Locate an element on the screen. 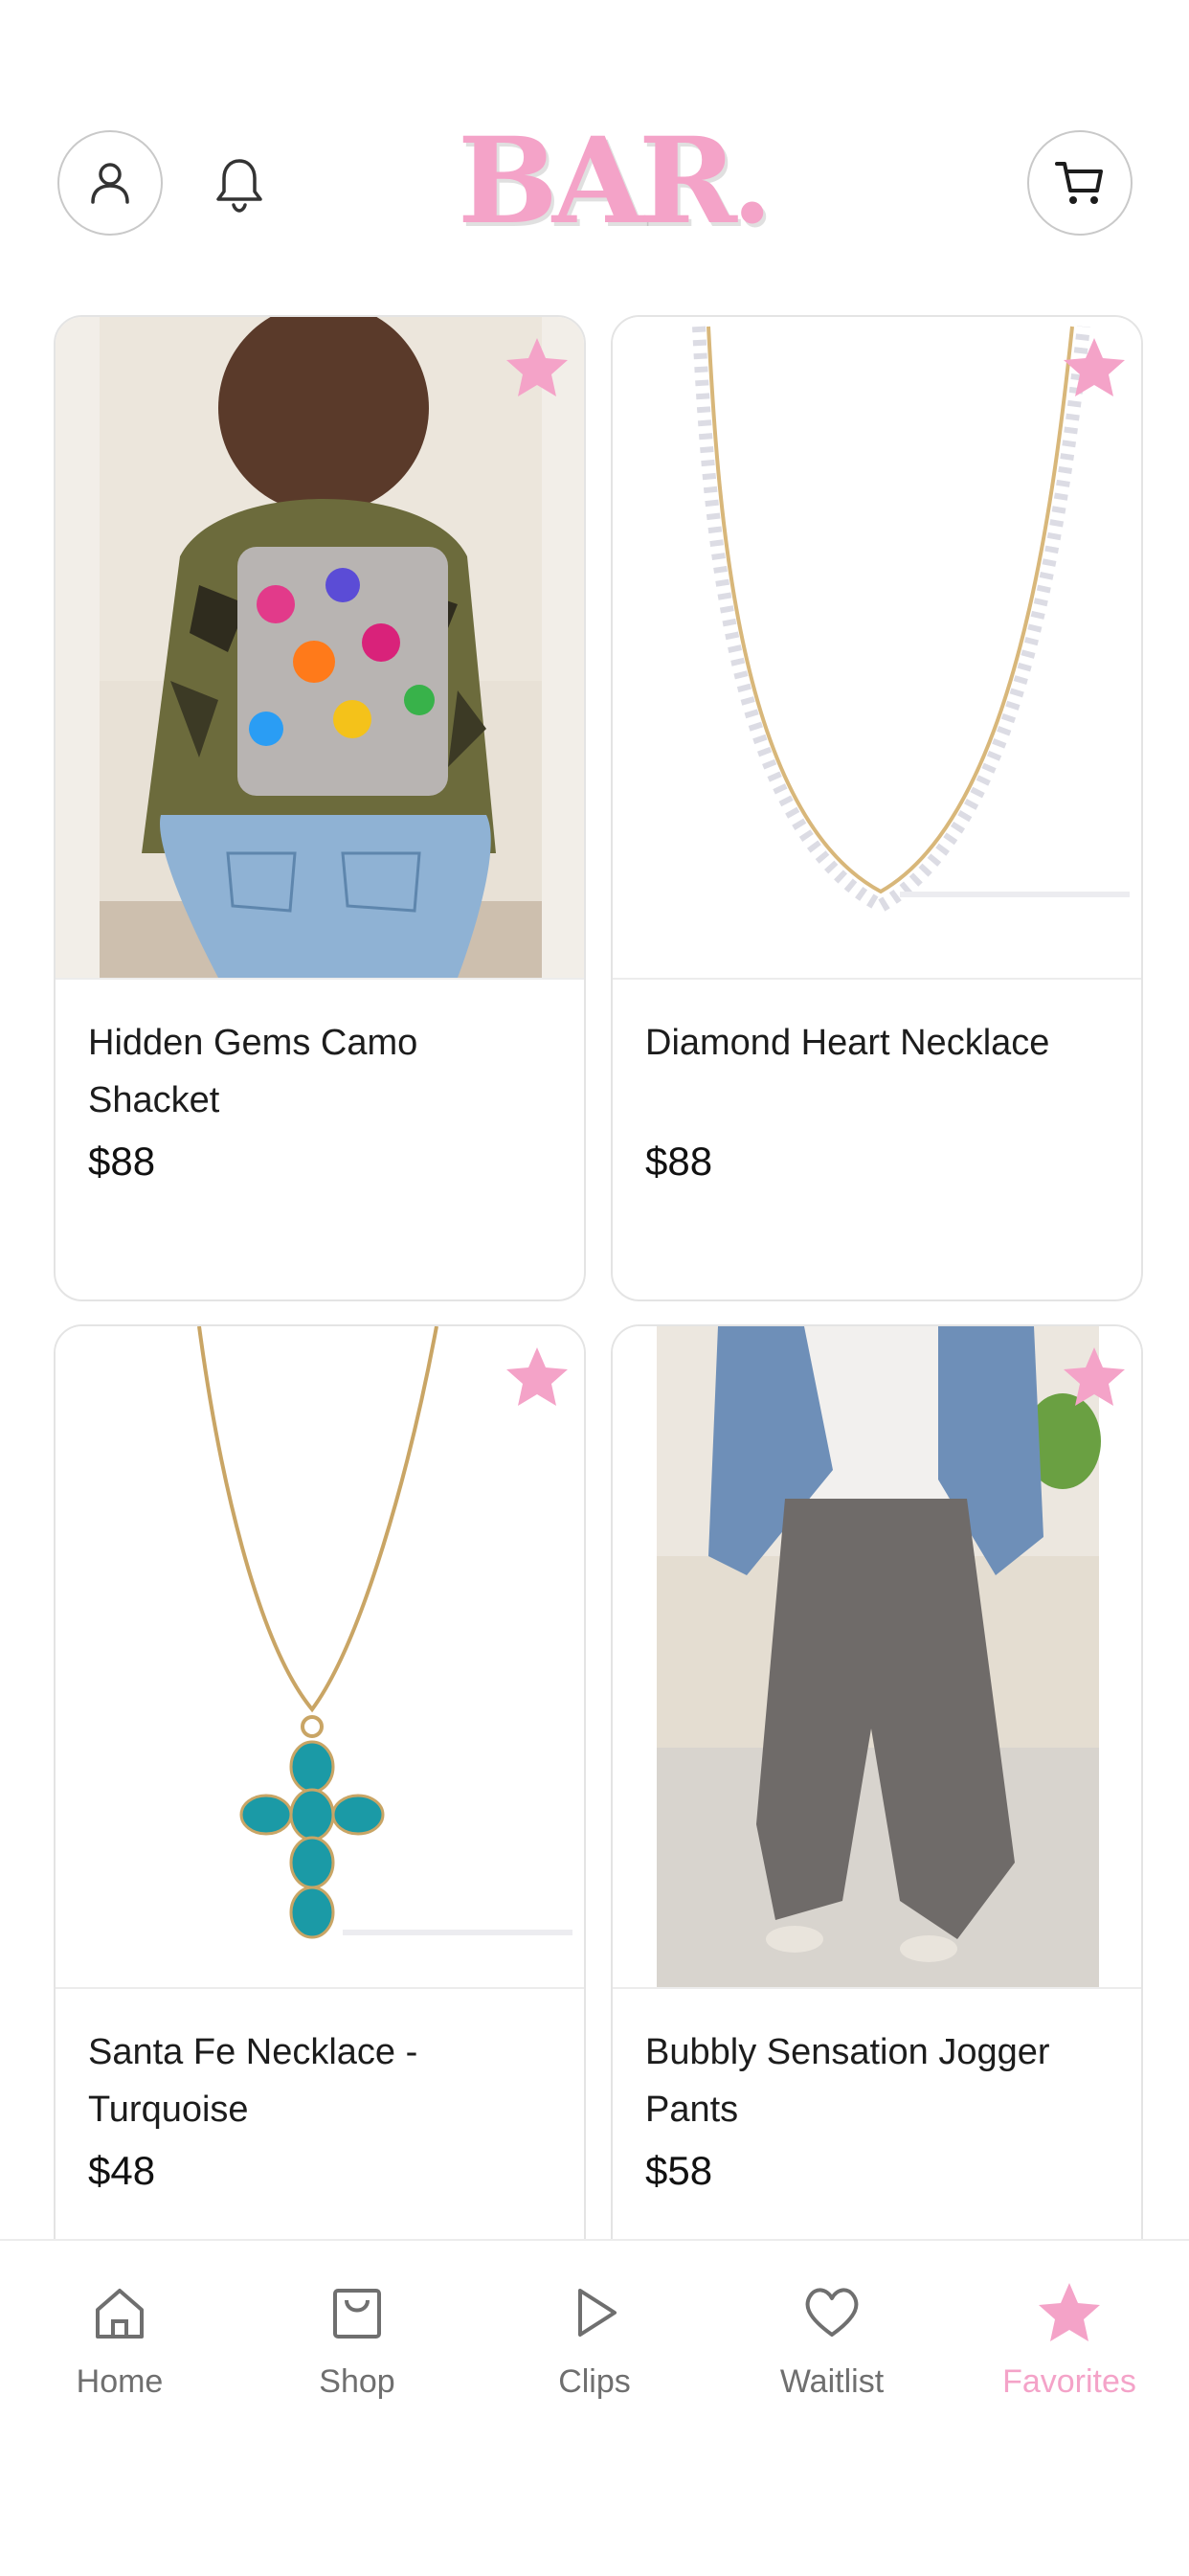  turquoise-cross-necklace-photo is located at coordinates (384, 1632).